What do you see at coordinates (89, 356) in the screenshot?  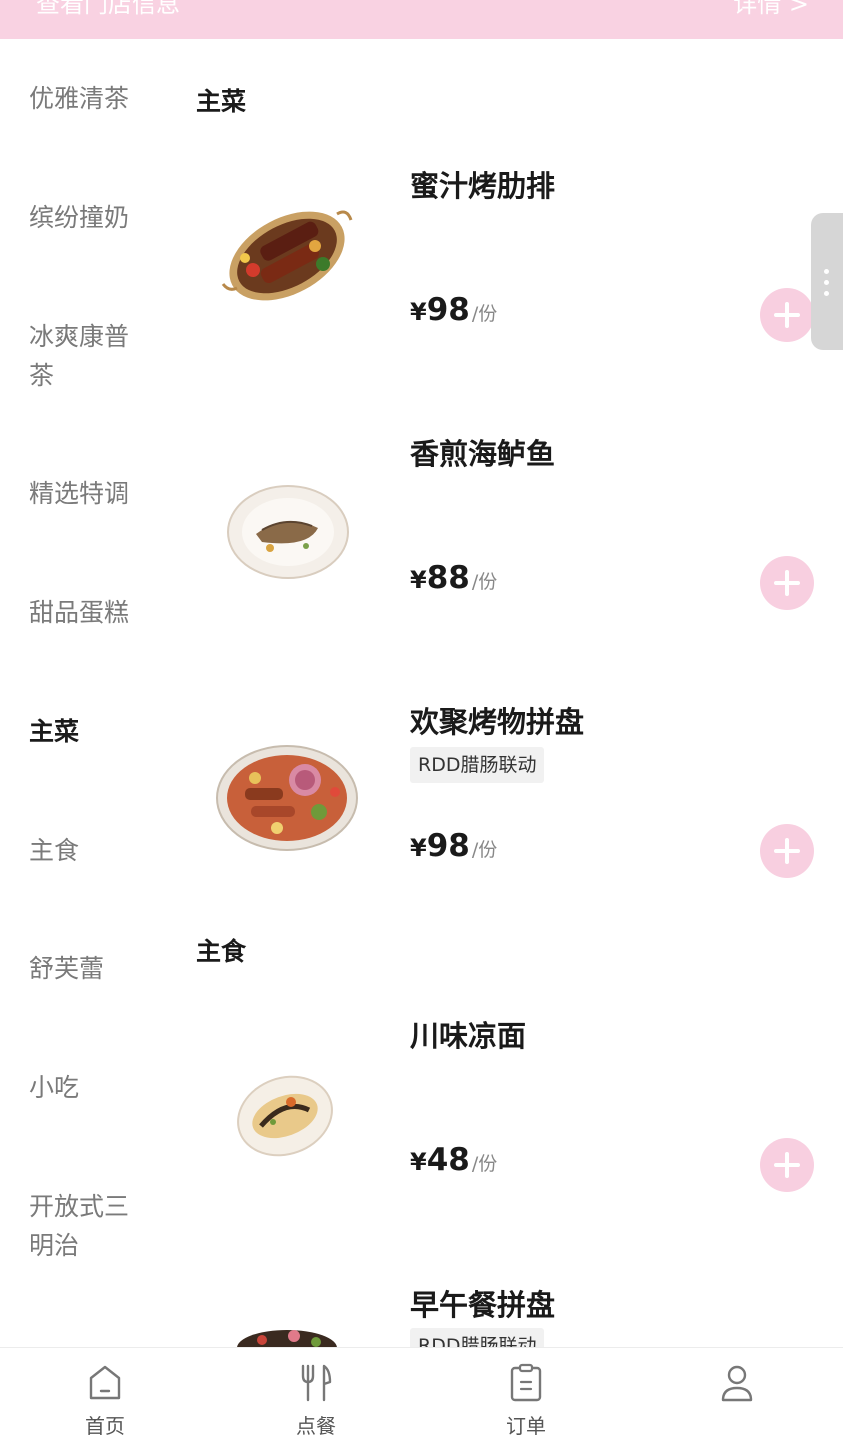 I see `category-item: 冰爽康普茶` at bounding box center [89, 356].